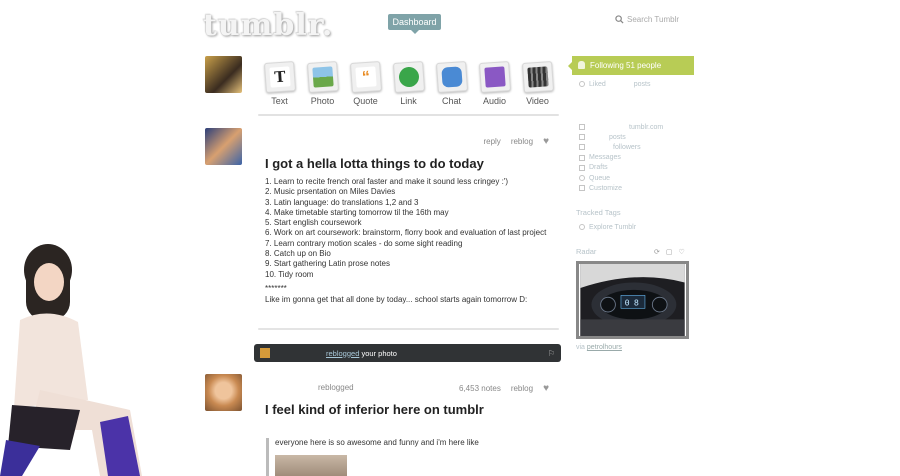 The height and width of the screenshot is (476, 900). I want to click on sidebar-item-explore: Explore Tumblr, so click(607, 227).